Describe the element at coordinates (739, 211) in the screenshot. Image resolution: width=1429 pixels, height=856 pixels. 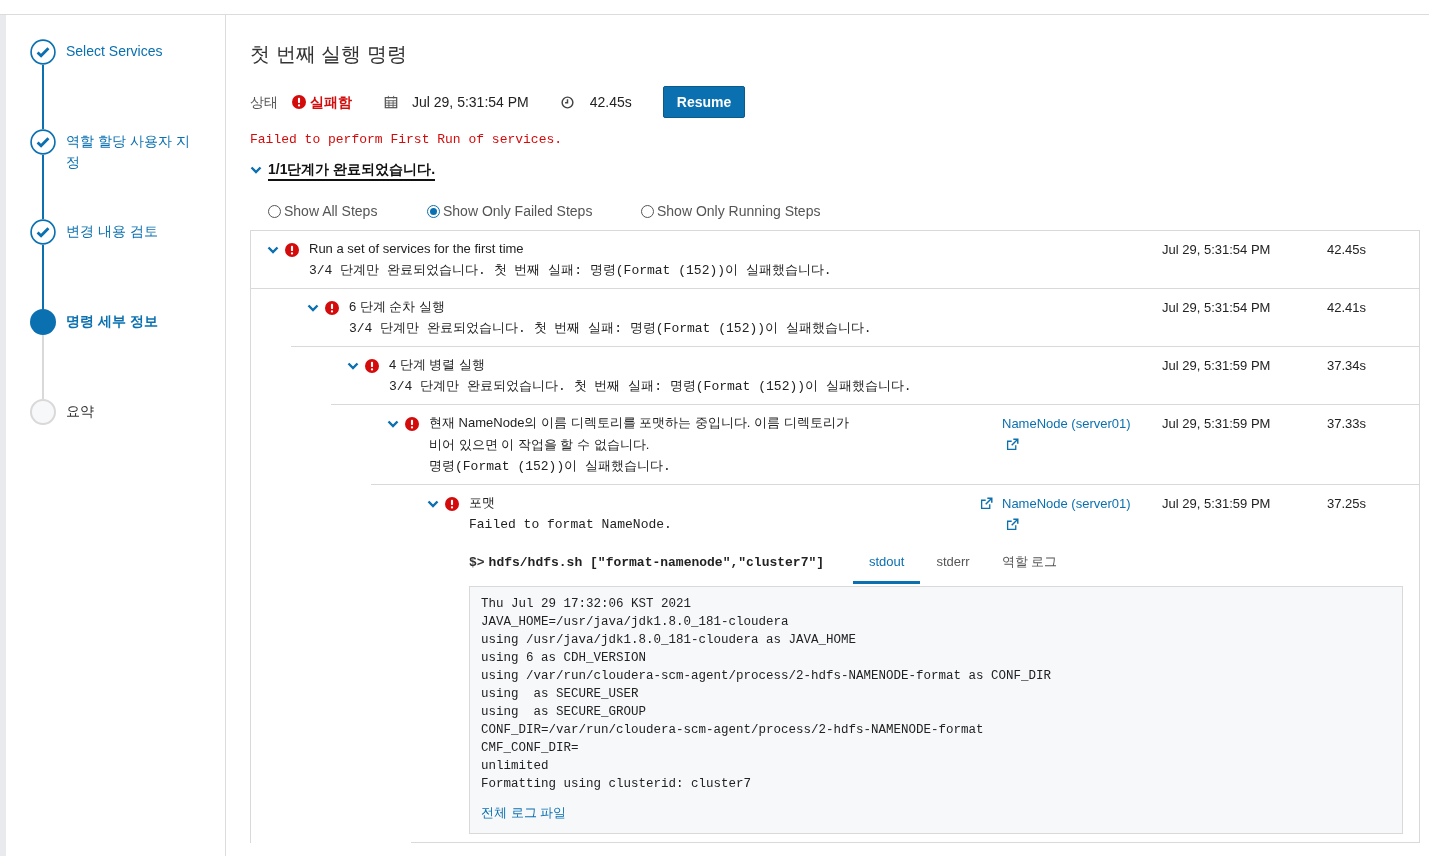
I see `radio-label: Show Only Running Steps` at that location.